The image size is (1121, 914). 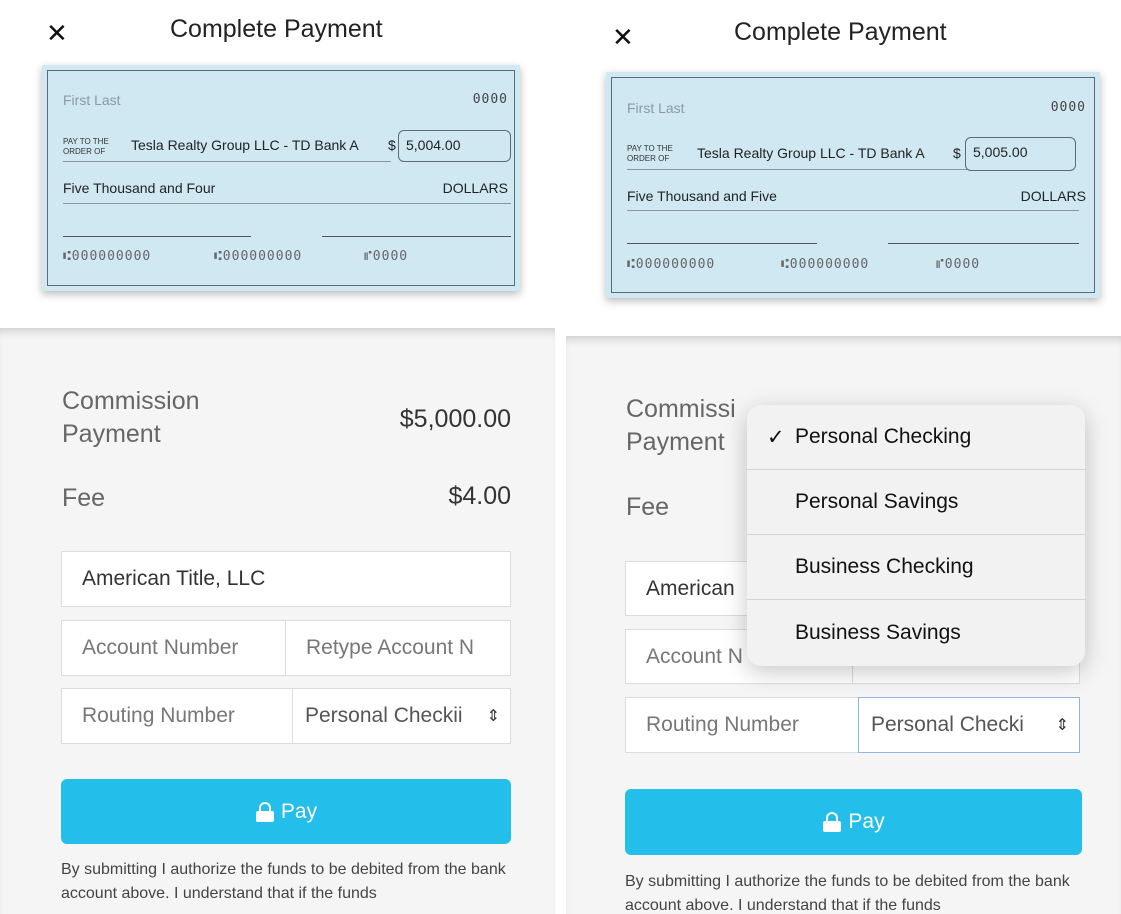 I want to click on dropdown-option-personal-checking: ✓ Personal Checking, so click(x=916, y=437).